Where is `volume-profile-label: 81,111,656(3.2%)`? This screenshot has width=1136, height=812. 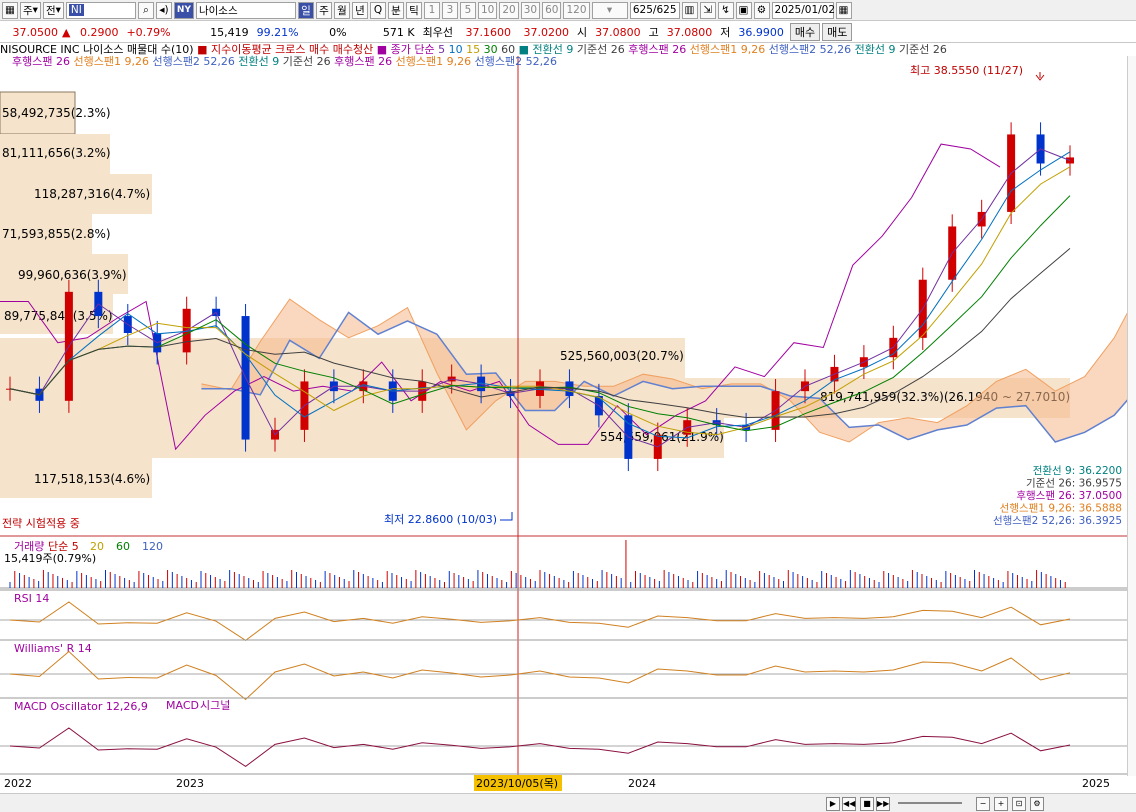 volume-profile-label: 81,111,656(3.2%) is located at coordinates (56, 153).